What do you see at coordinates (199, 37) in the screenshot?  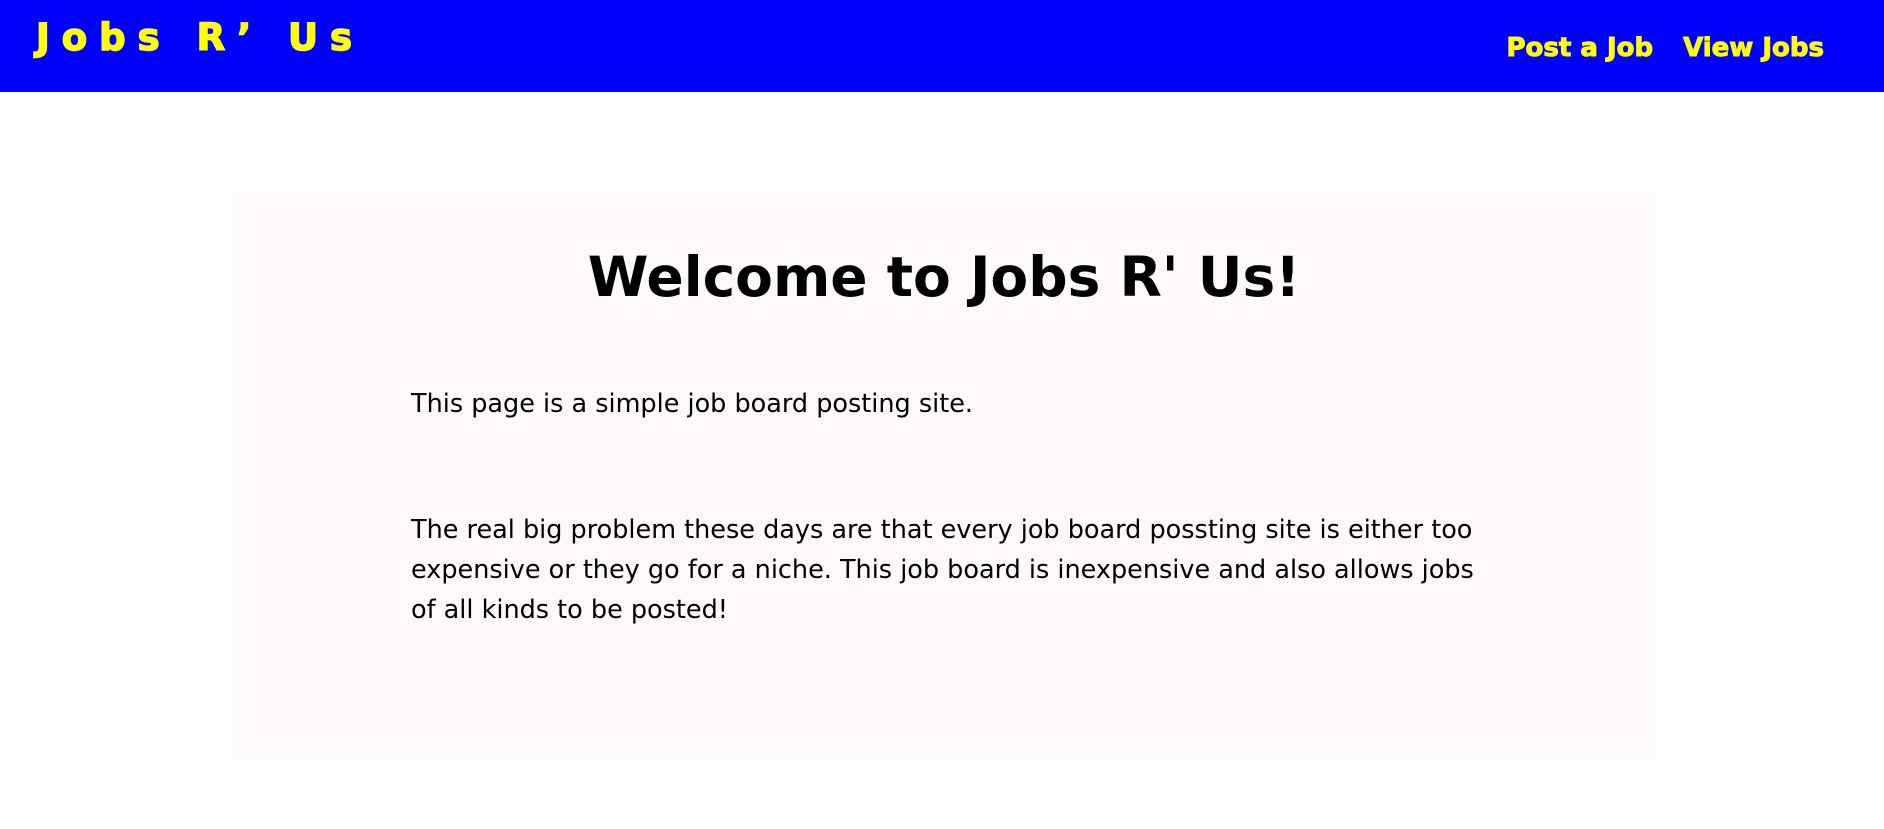 I see `site-logo: Jobs R’ Us` at bounding box center [199, 37].